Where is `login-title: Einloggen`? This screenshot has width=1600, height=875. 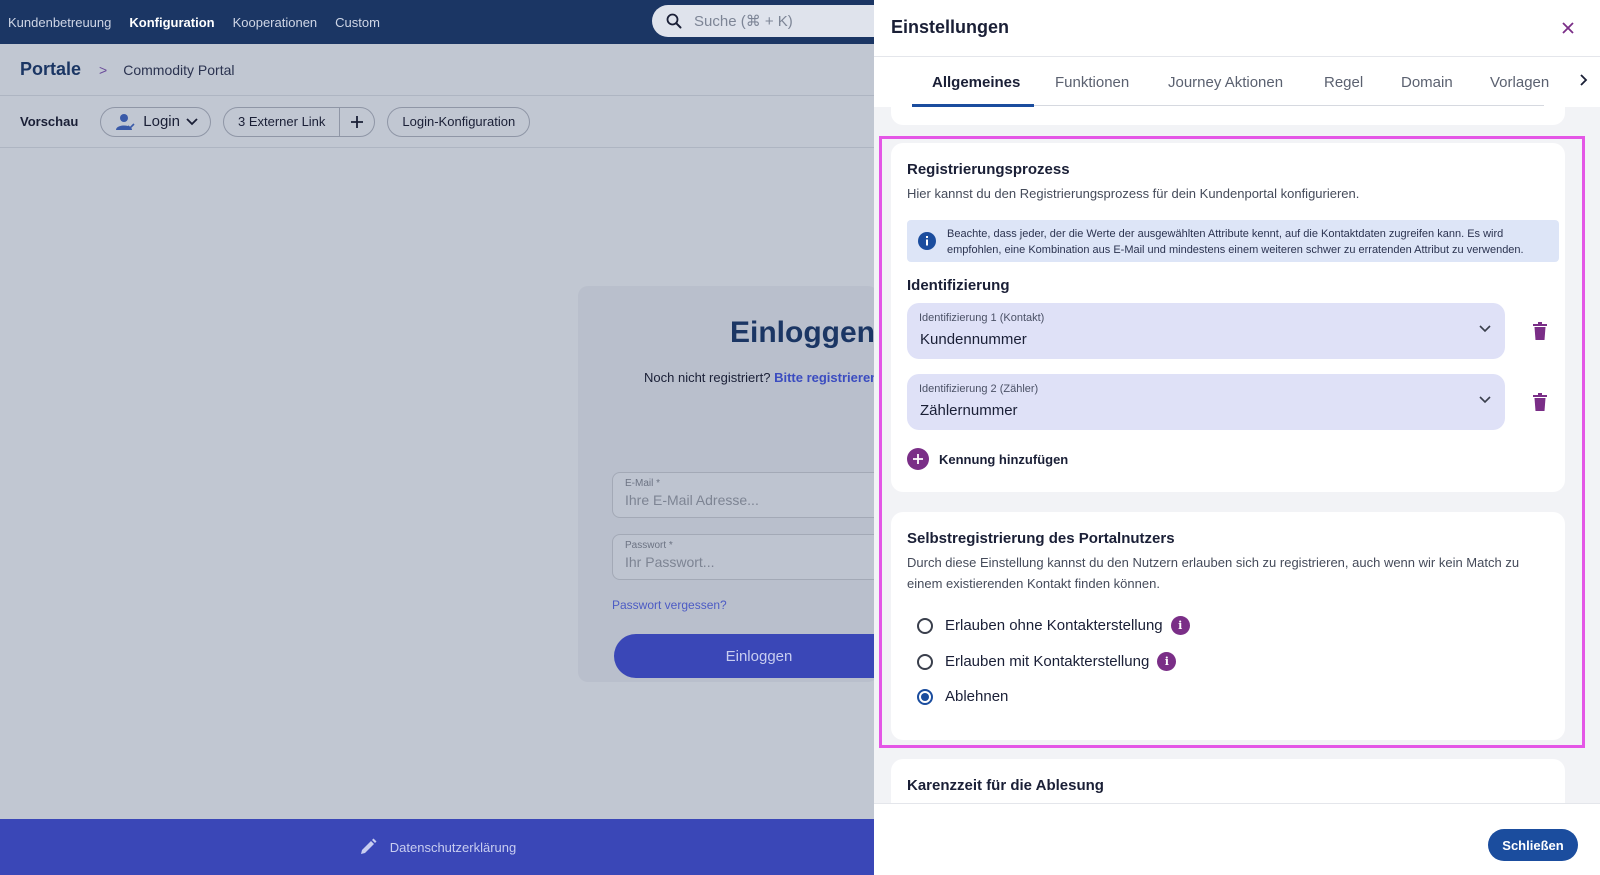
login-title: Einloggen is located at coordinates (802, 332).